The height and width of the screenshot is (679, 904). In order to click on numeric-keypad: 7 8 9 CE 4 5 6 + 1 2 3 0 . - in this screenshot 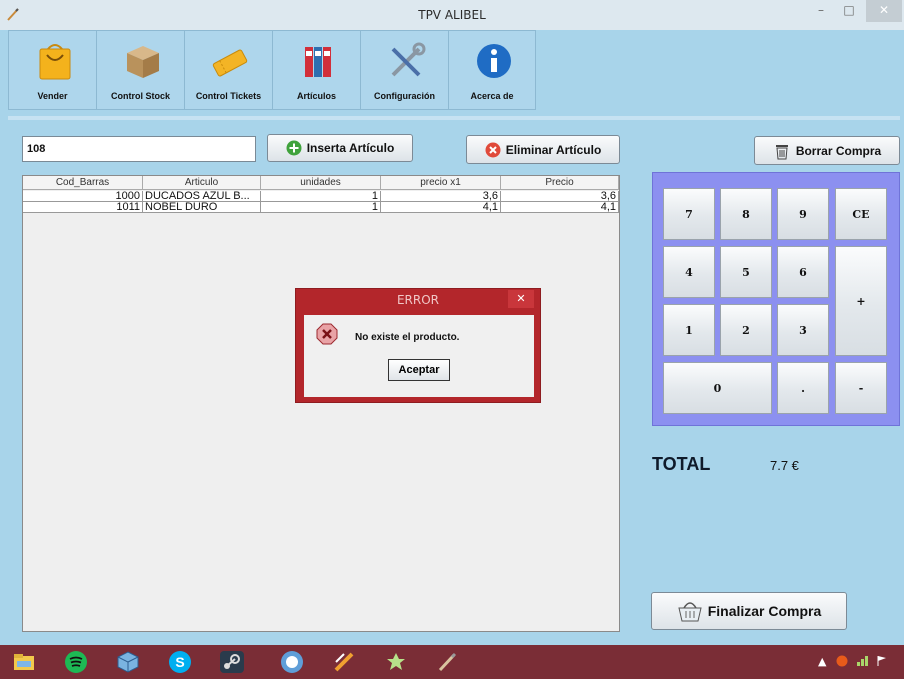, I will do `click(776, 299)`.